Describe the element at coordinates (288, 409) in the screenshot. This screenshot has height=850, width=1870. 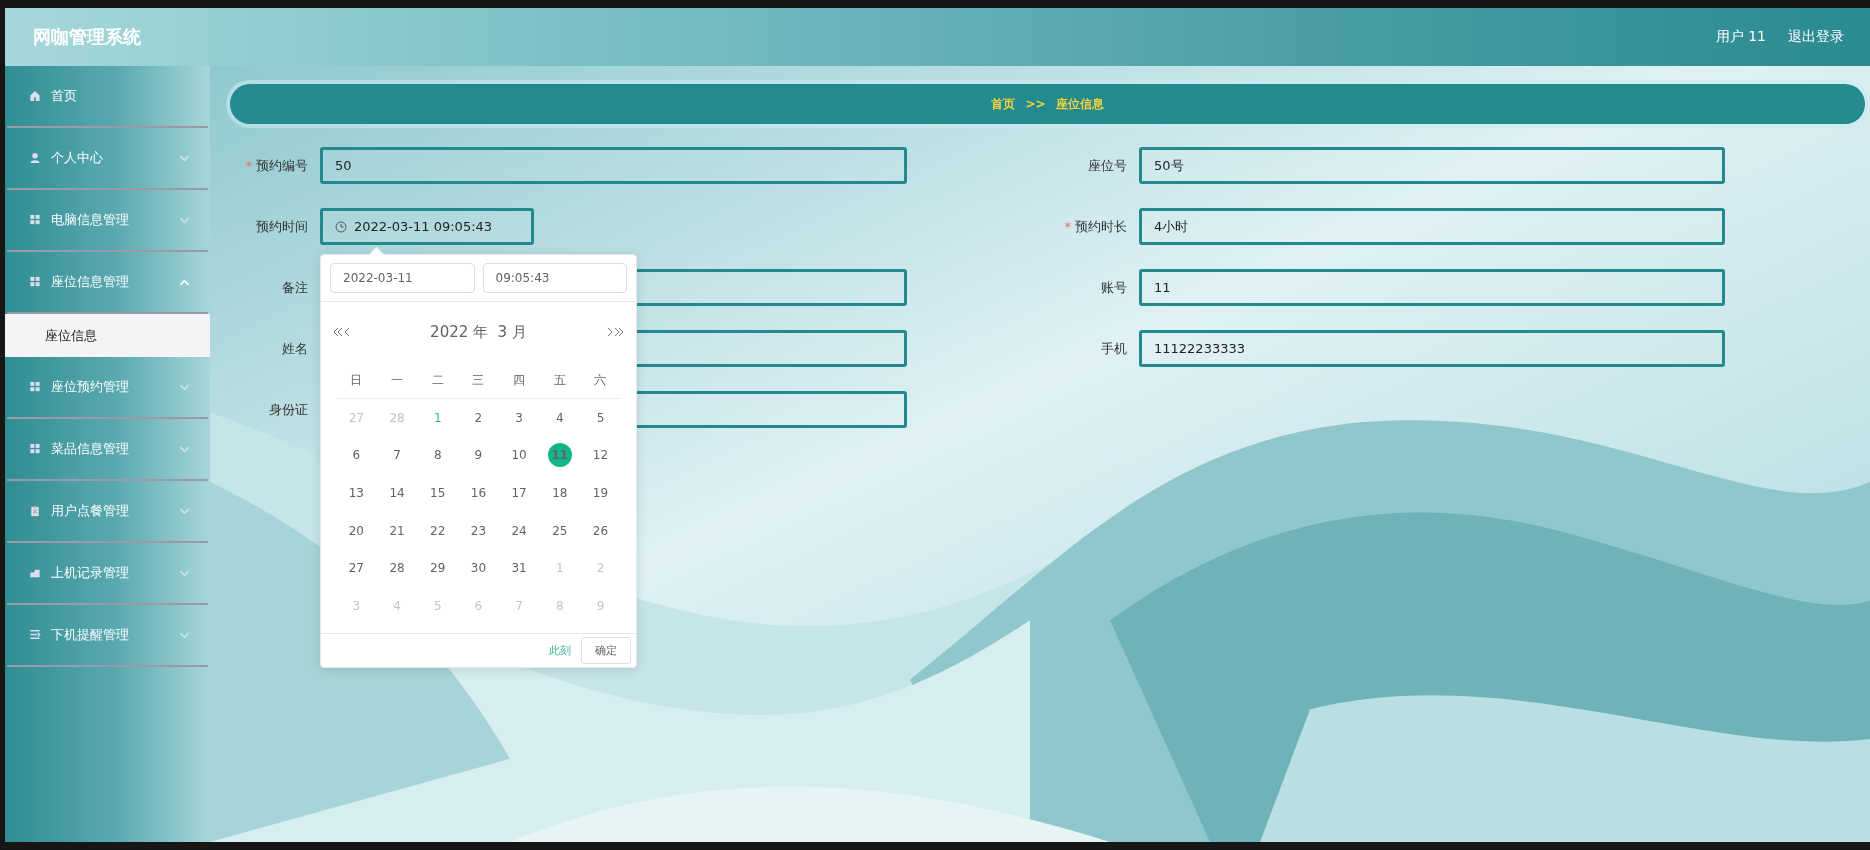
I see `field-label: 身份证` at that location.